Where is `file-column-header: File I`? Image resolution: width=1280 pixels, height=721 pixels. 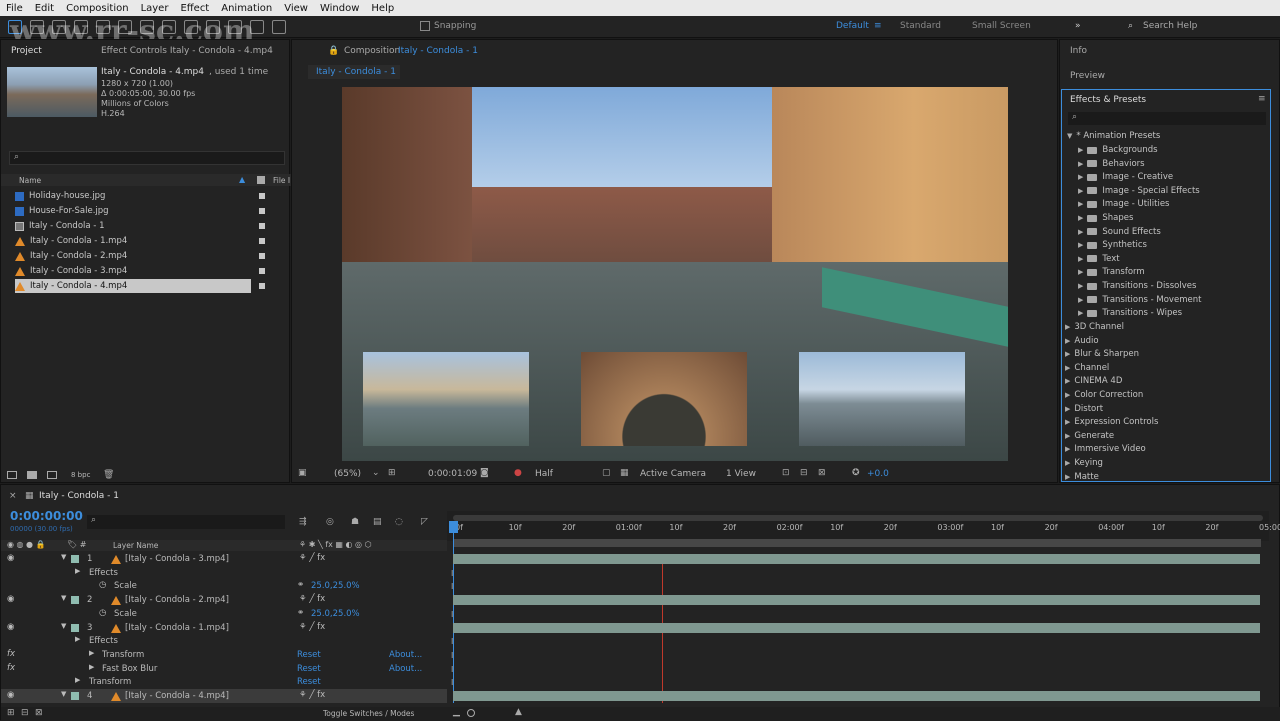
file-column-header: File I is located at coordinates (281, 180).